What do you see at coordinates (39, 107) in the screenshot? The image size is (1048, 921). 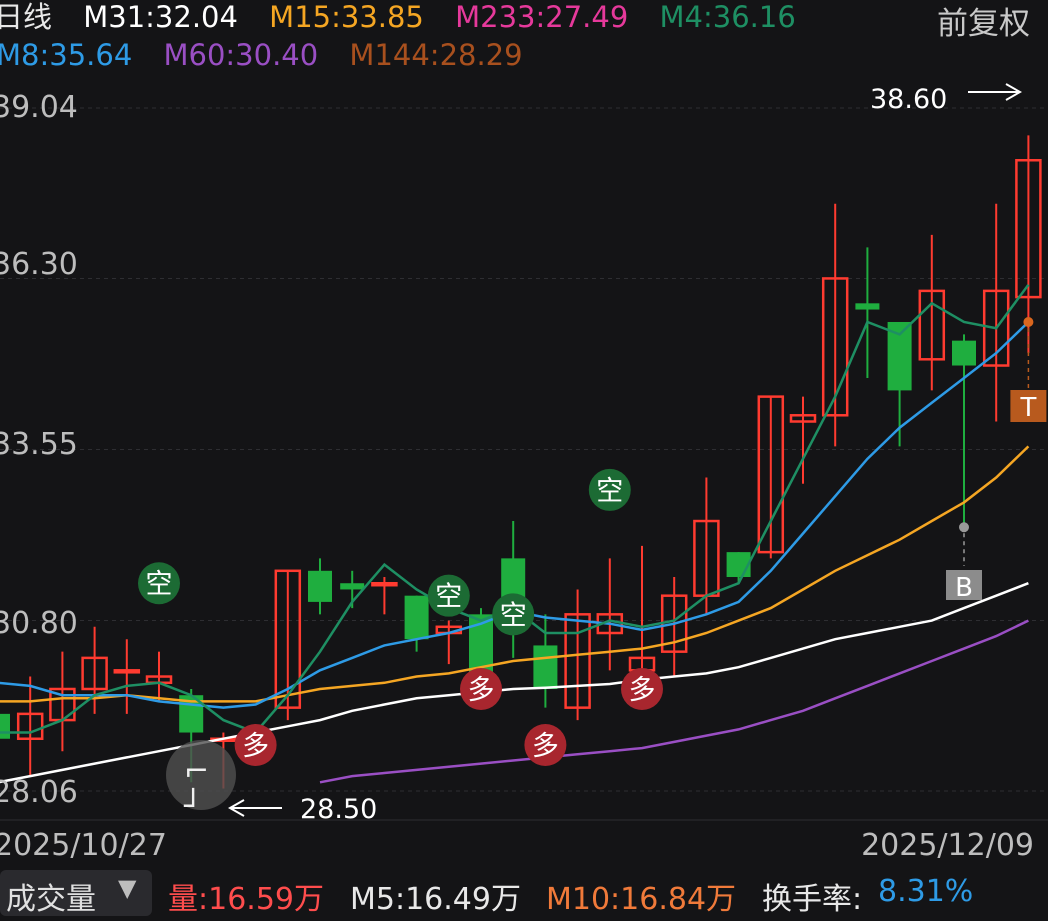 I see `price-axis-label: 39.04` at bounding box center [39, 107].